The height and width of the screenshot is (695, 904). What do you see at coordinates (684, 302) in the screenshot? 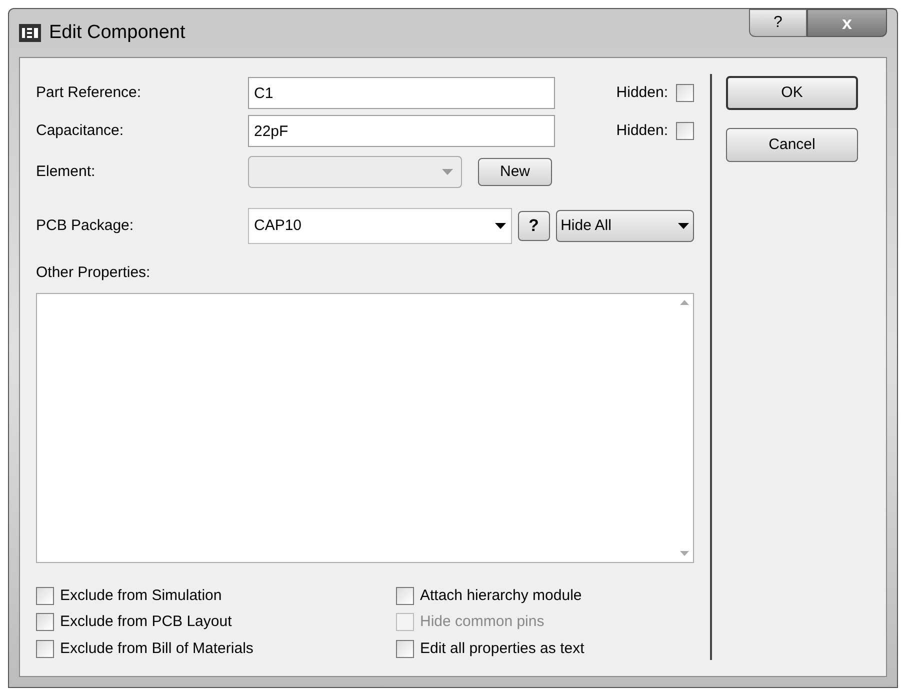
I see `scroll-up-icon` at bounding box center [684, 302].